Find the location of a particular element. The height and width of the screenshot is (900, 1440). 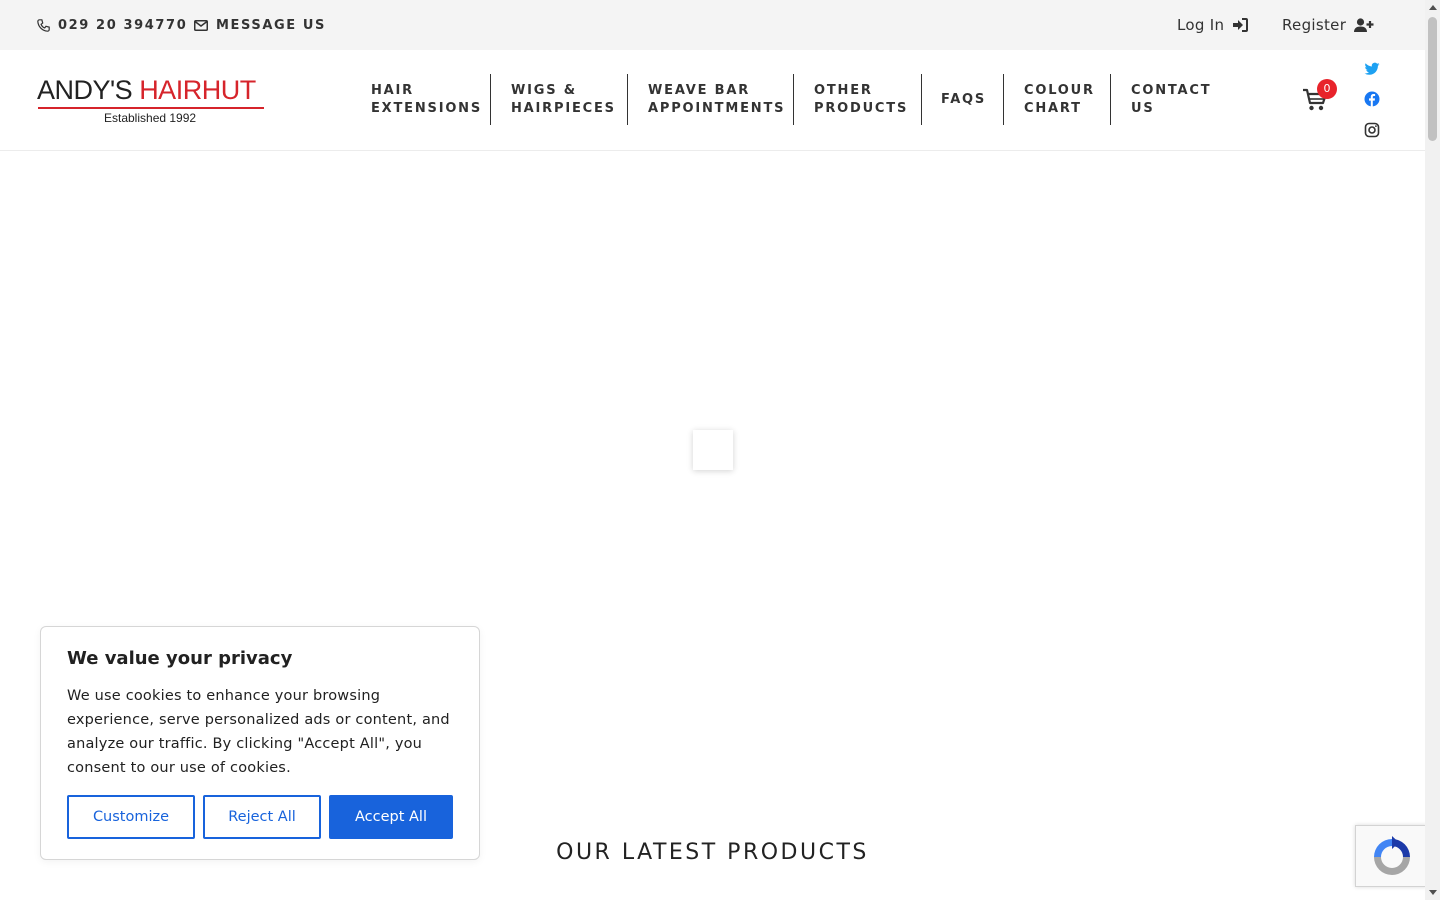

nav-contact-us: CONTACT US is located at coordinates (1171, 99).